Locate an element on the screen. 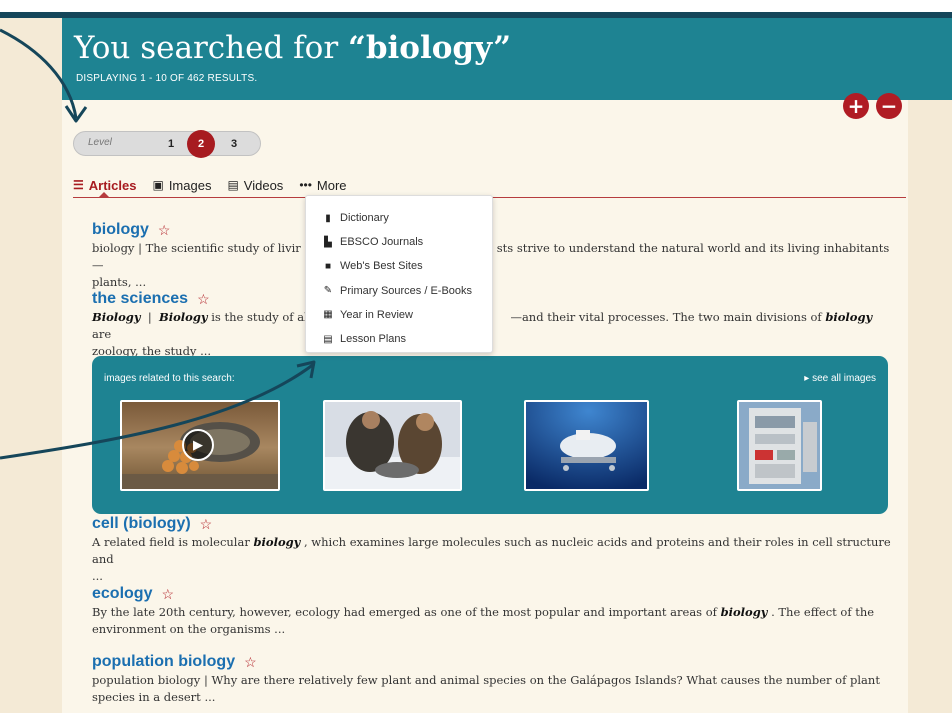 The width and height of the screenshot is (952, 713). list-icon: ▤ is located at coordinates (328, 339).